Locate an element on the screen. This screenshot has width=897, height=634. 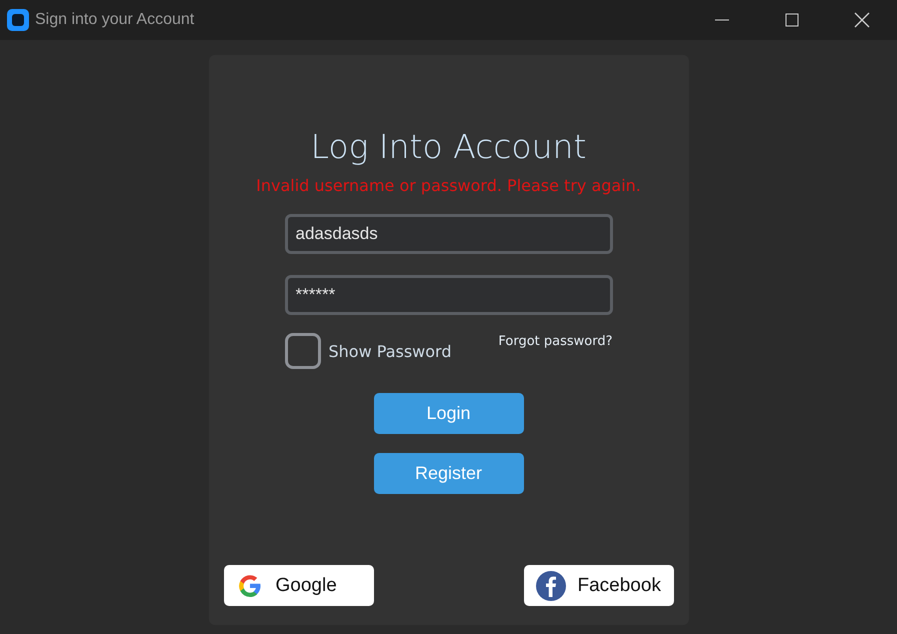
error-message: Invalid username or password. Please try again. is located at coordinates (448, 186).